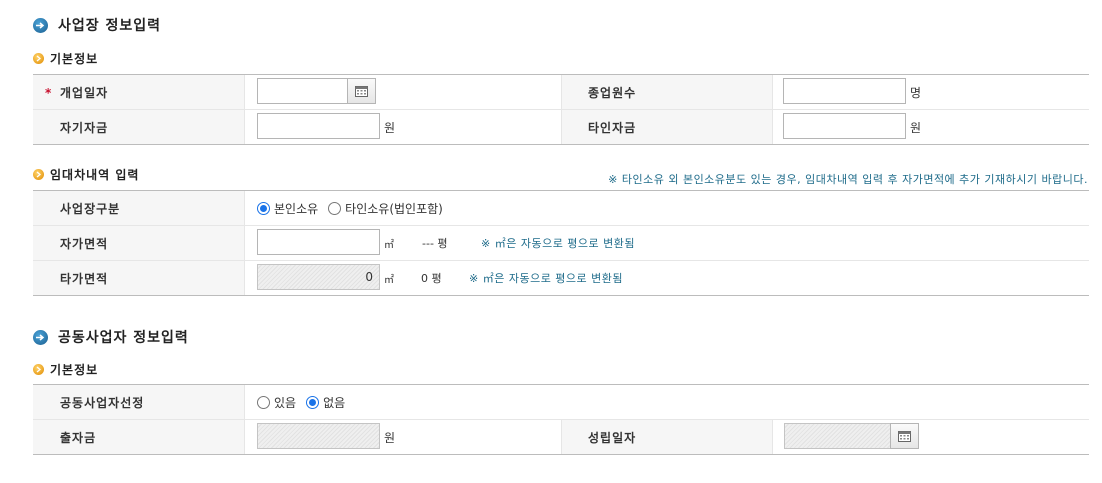  Describe the element at coordinates (313, 402) in the screenshot. I see `radio-no-button` at that location.